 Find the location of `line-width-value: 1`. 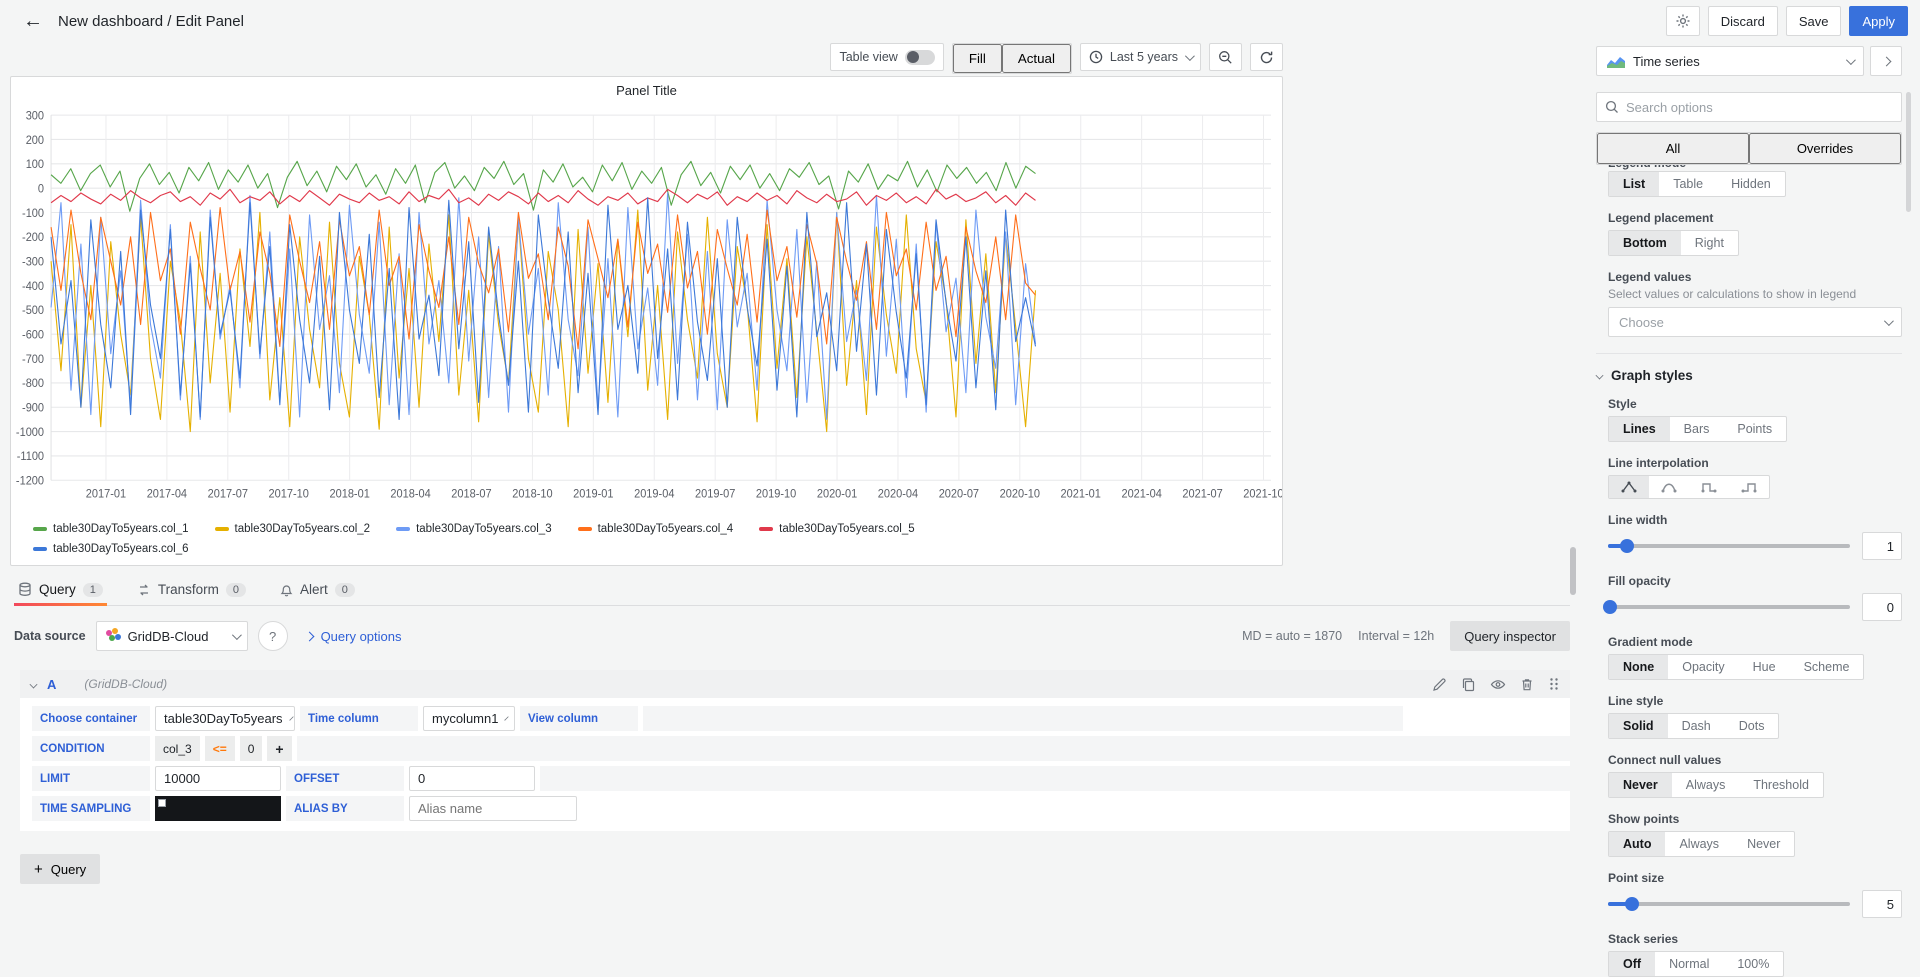

line-width-value: 1 is located at coordinates (1882, 546).